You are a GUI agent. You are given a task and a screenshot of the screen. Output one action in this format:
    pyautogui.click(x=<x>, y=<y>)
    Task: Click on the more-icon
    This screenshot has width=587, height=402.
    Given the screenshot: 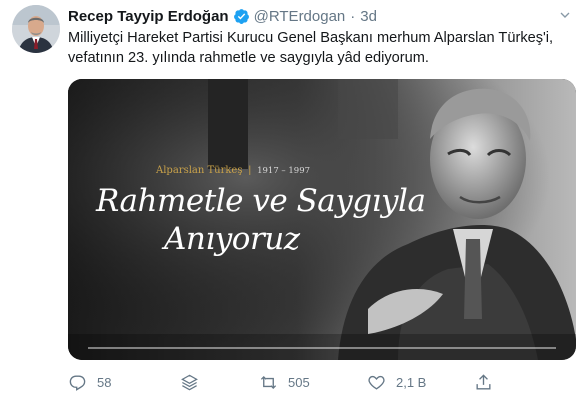 What is the action you would take?
    pyautogui.click(x=565, y=15)
    